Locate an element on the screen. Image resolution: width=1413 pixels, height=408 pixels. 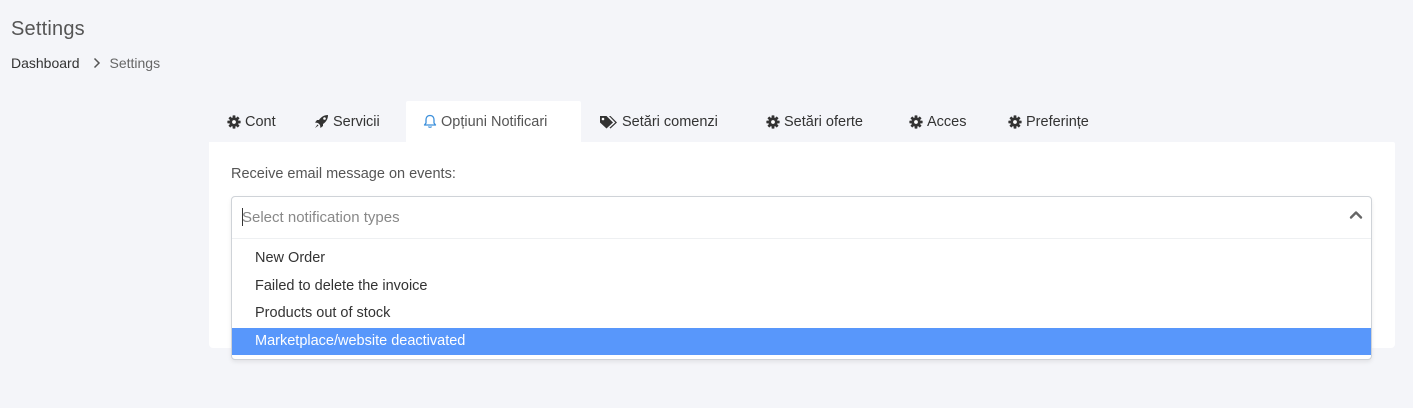
breadcrumb: Dashboard Settings is located at coordinates (85, 63).